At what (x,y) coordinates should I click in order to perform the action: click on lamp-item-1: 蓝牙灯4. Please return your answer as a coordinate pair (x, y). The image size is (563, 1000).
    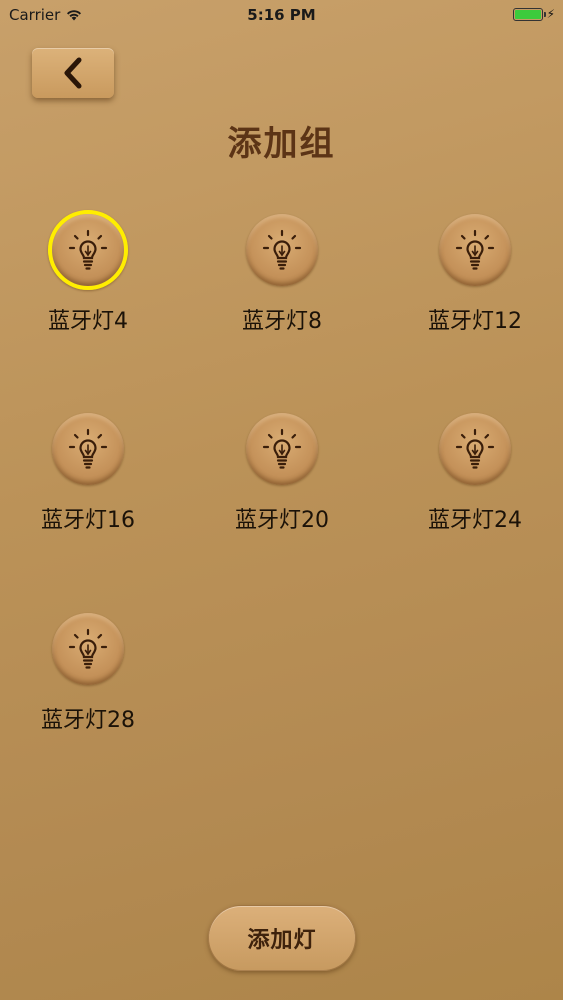
    Looking at the image, I should click on (88, 282).